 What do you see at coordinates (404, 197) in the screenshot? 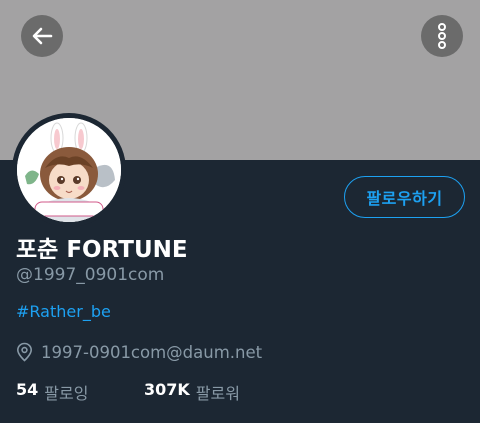
I see `follow-button: 팔로우하기` at bounding box center [404, 197].